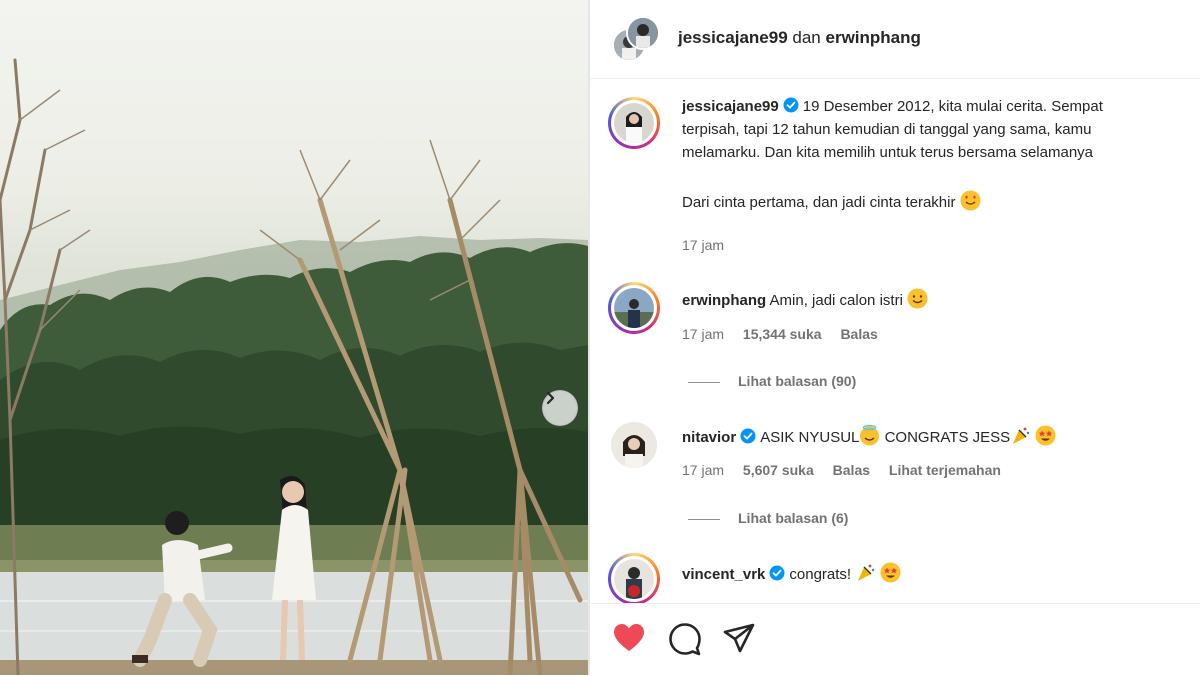  Describe the element at coordinates (703, 245) in the screenshot. I see `caption-time: 17 jam` at that location.